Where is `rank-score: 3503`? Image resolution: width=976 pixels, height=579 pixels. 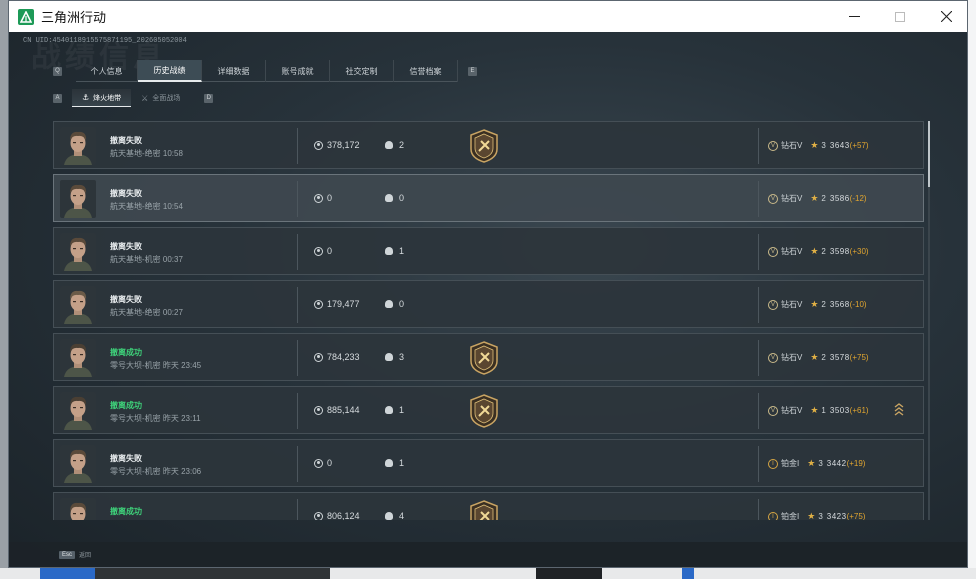 rank-score: 3503 is located at coordinates (839, 410).